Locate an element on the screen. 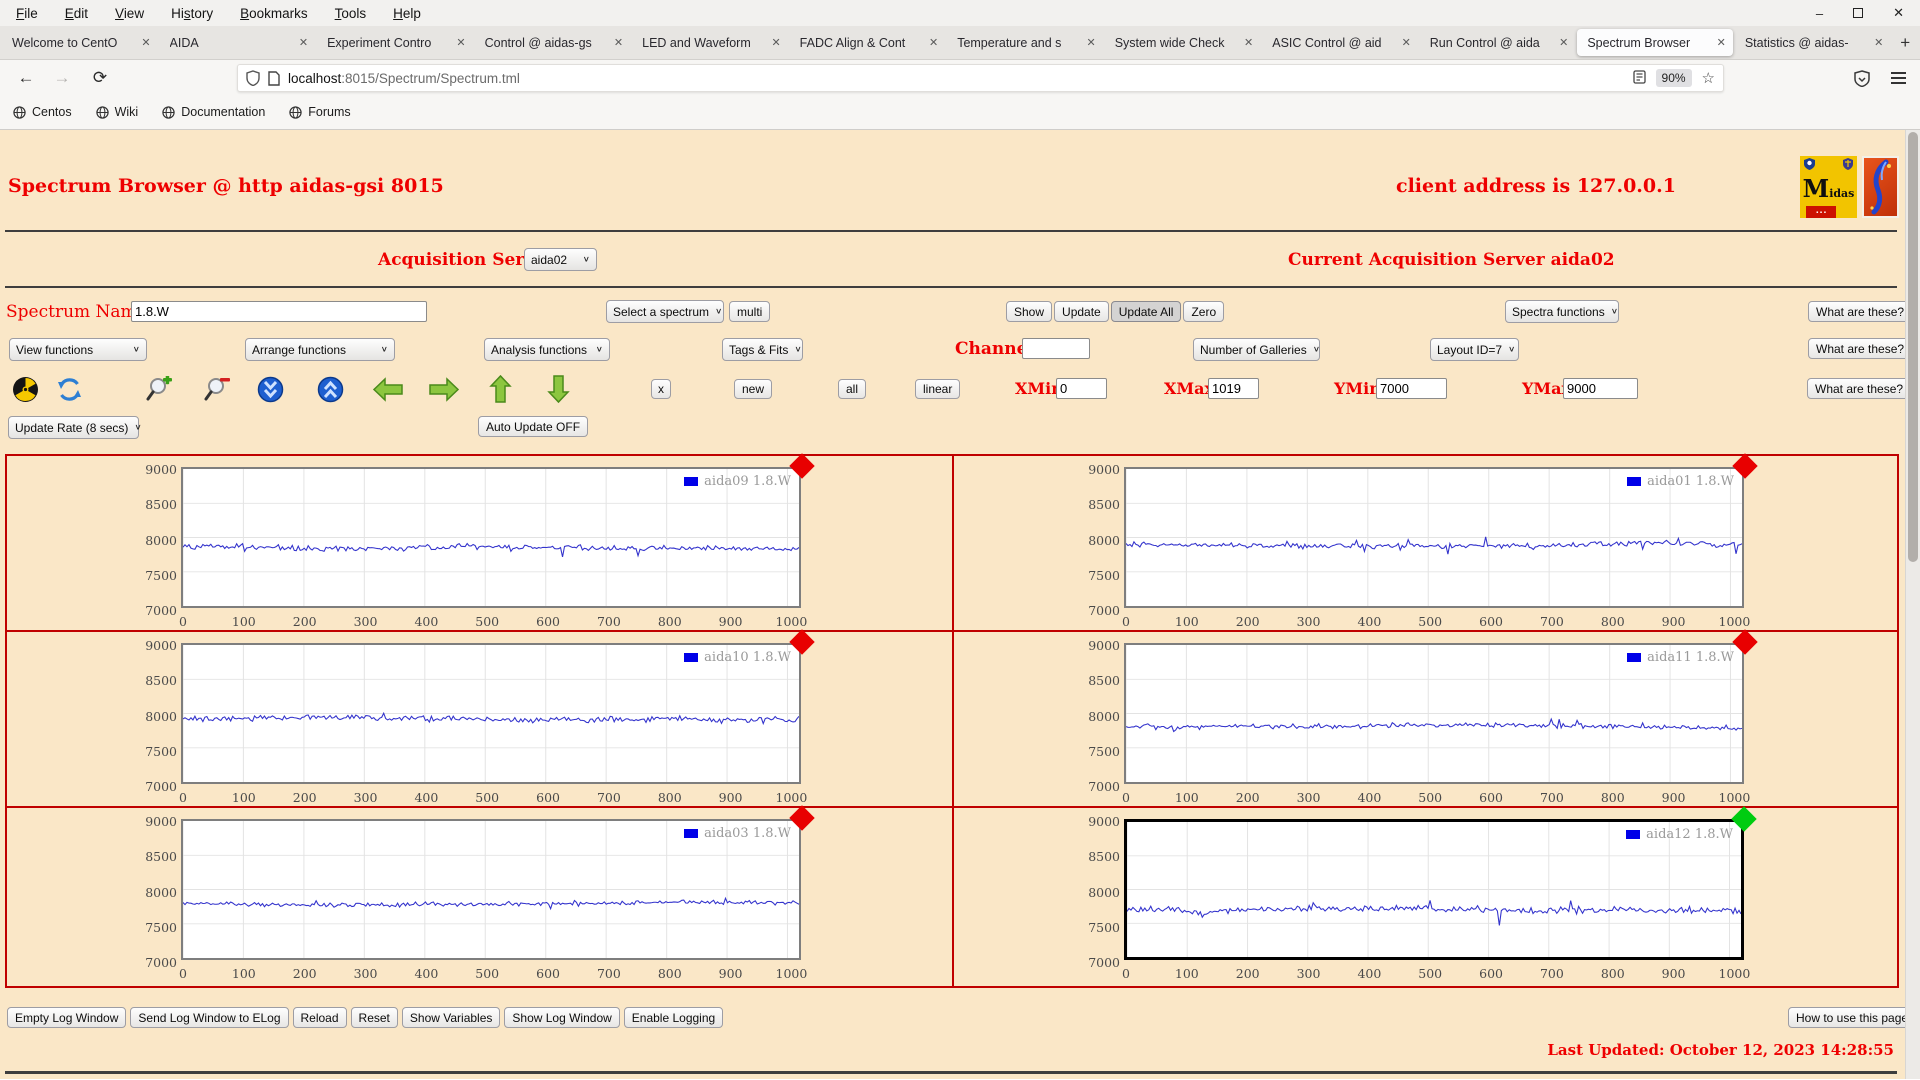  chart-aida01: aida01 1.8.W is located at coordinates (1441, 530).